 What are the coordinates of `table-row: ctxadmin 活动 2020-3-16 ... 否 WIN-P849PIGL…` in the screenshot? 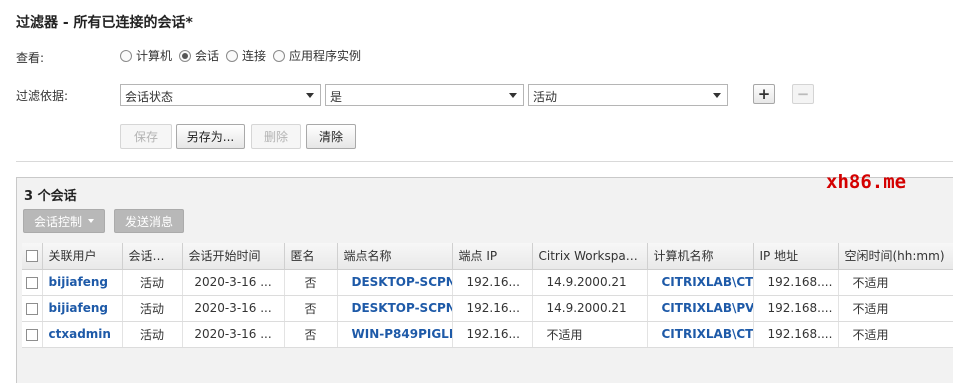 It's located at (487, 334).